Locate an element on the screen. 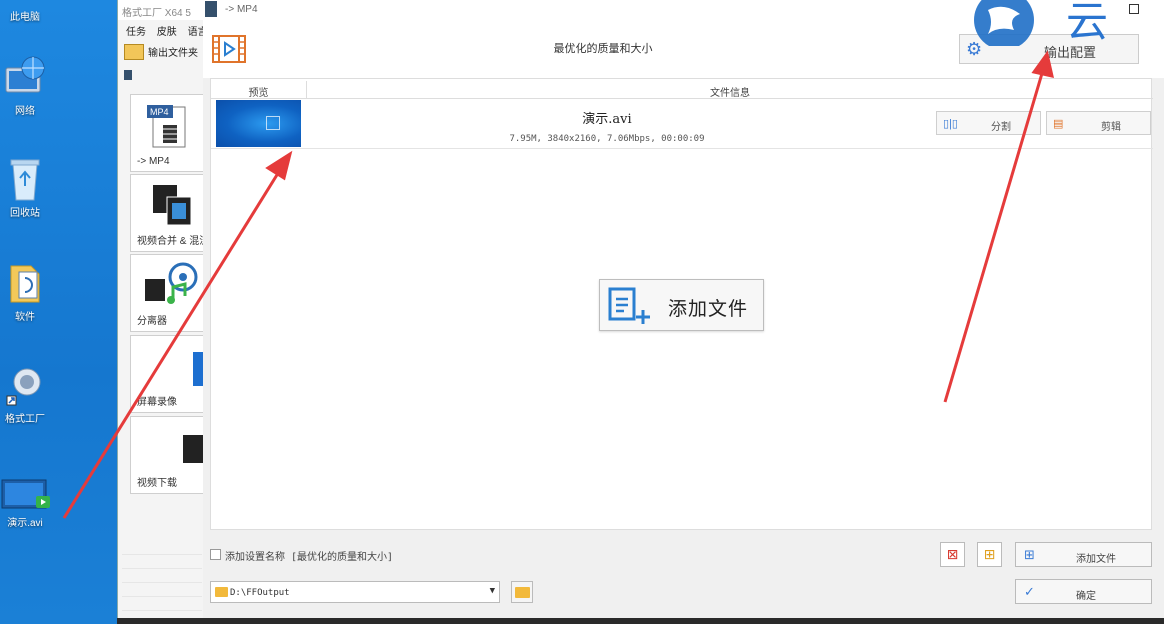 This screenshot has width=1164, height=624. desktop-icon-label: 软件 is located at coordinates (25, 317).